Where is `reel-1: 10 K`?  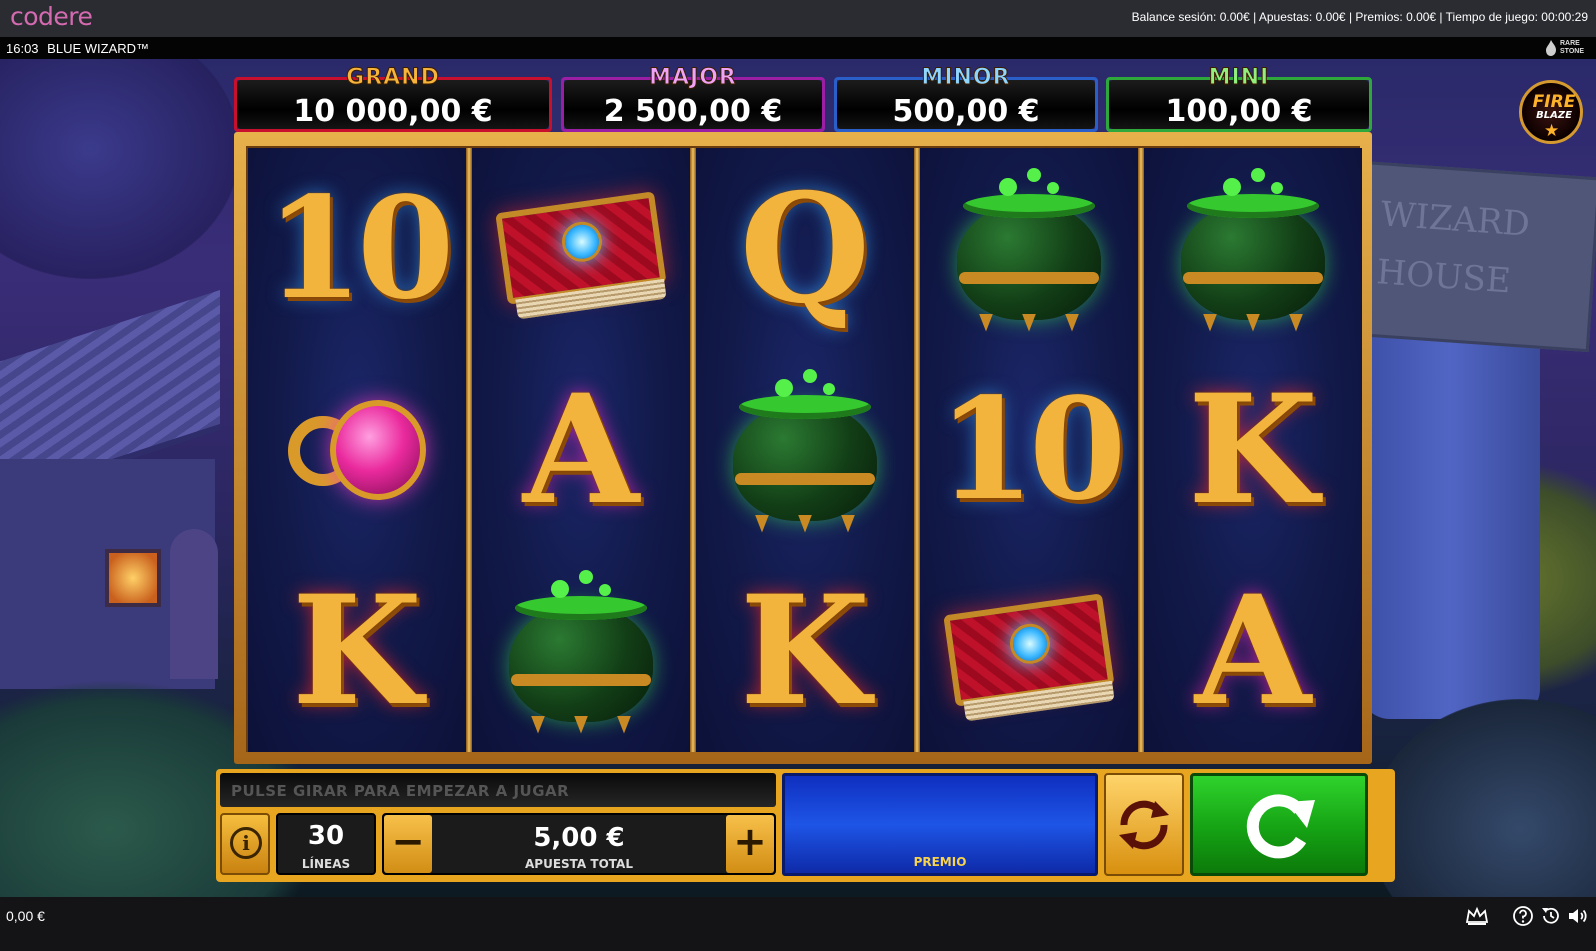
reel-1: 10 K is located at coordinates (357, 450).